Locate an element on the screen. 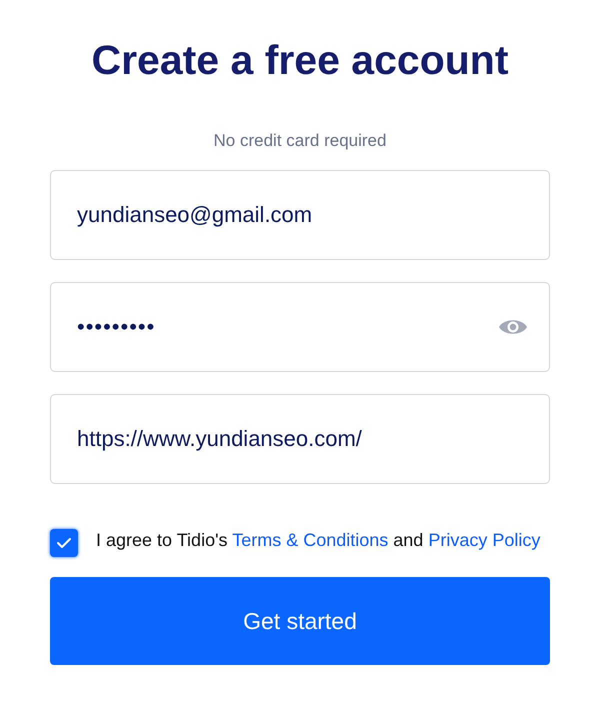 The height and width of the screenshot is (722, 600). password-field: ••••••••• is located at coordinates (300, 327).